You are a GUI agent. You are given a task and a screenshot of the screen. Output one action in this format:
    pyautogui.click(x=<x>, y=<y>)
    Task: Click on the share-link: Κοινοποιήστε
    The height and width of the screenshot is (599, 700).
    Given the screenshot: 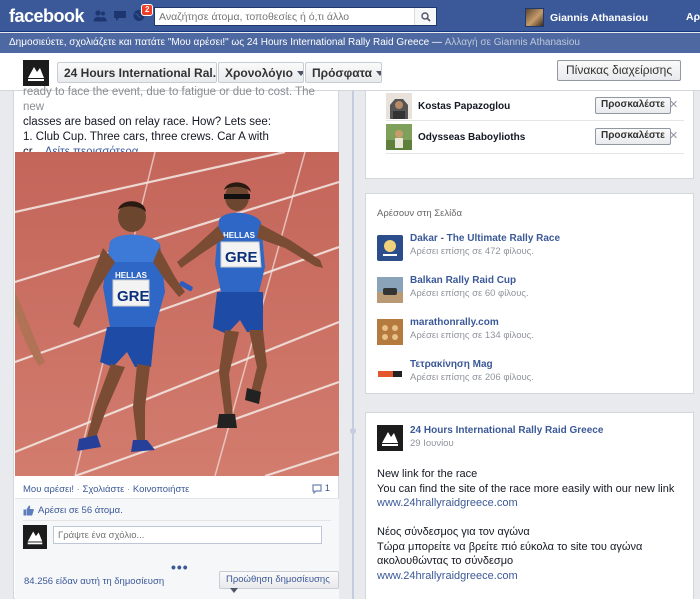 What is the action you would take?
    pyautogui.click(x=161, y=489)
    